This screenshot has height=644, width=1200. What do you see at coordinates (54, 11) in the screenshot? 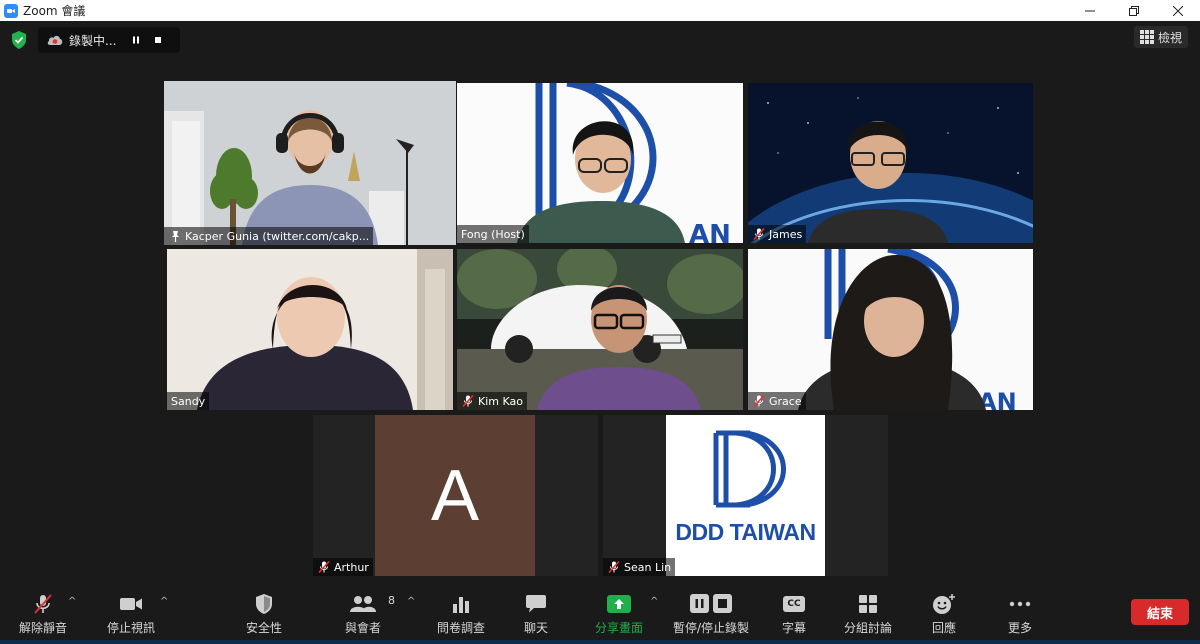
I see `window-title: Zoom 會議` at bounding box center [54, 11].